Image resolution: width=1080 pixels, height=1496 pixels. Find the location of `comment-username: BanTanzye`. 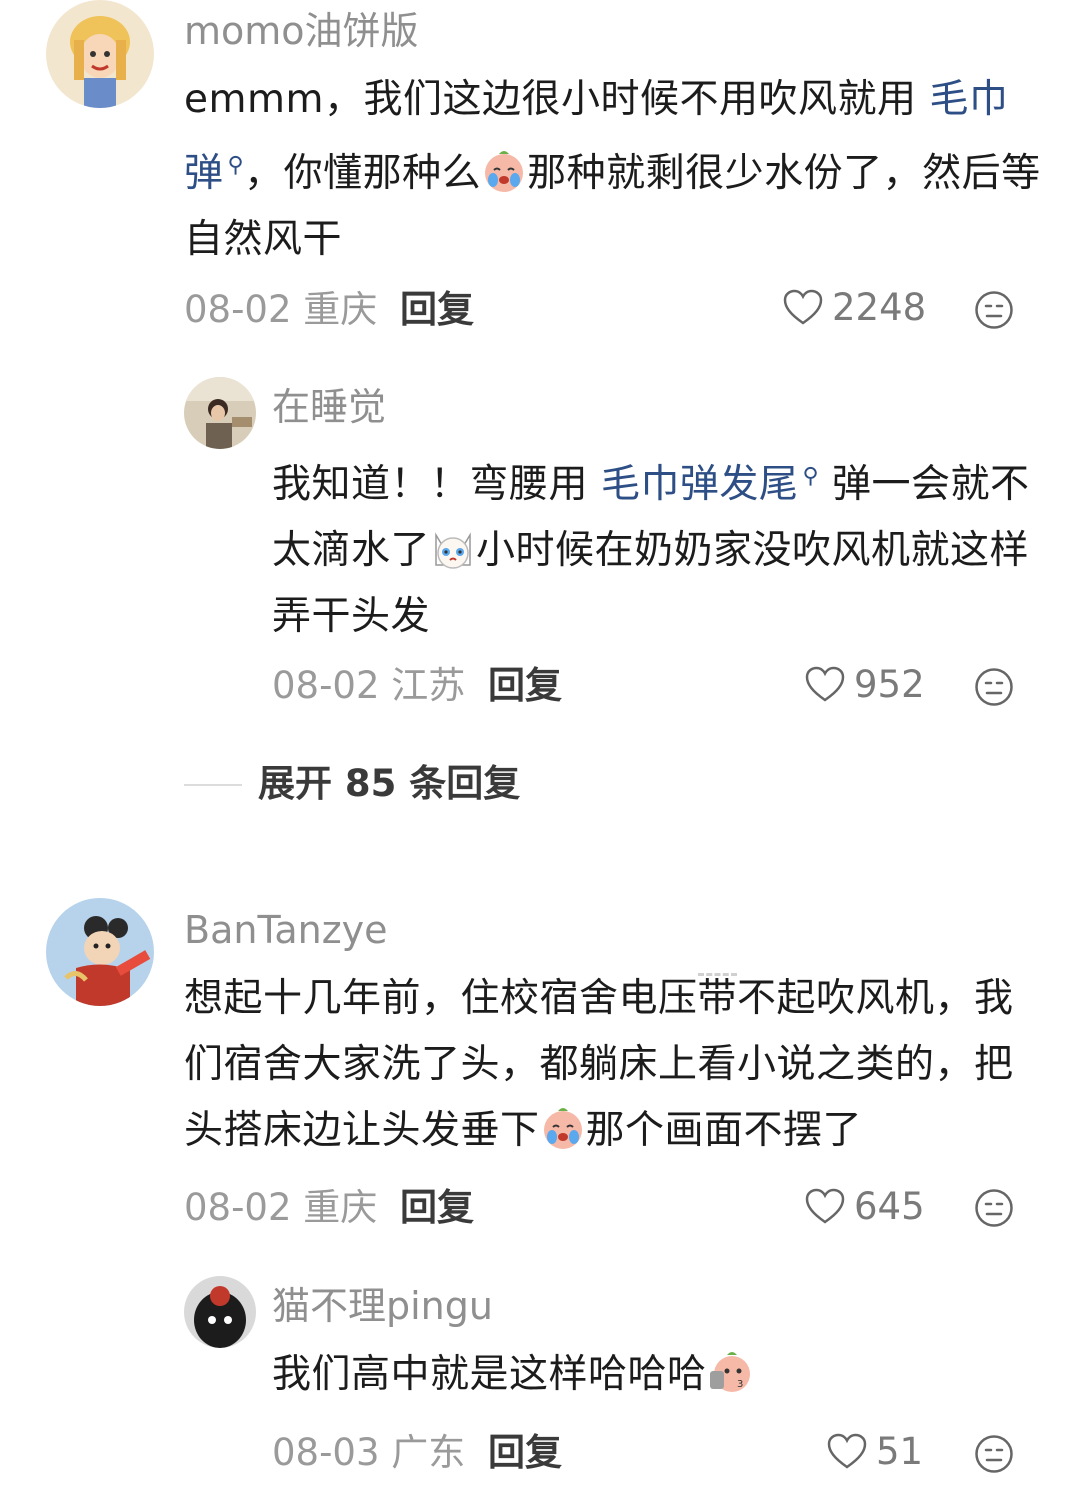

comment-username: BanTanzye is located at coordinates (286, 930).